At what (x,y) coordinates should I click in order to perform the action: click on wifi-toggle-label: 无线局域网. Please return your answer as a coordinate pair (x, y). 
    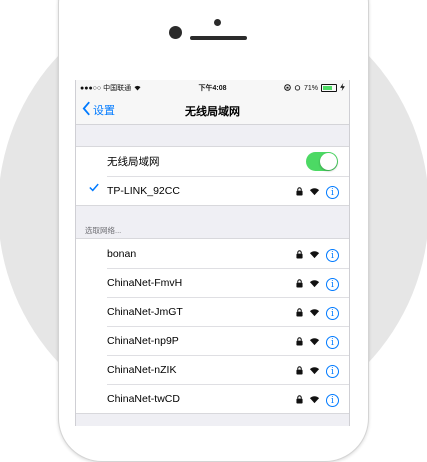
    Looking at the image, I should click on (133, 162).